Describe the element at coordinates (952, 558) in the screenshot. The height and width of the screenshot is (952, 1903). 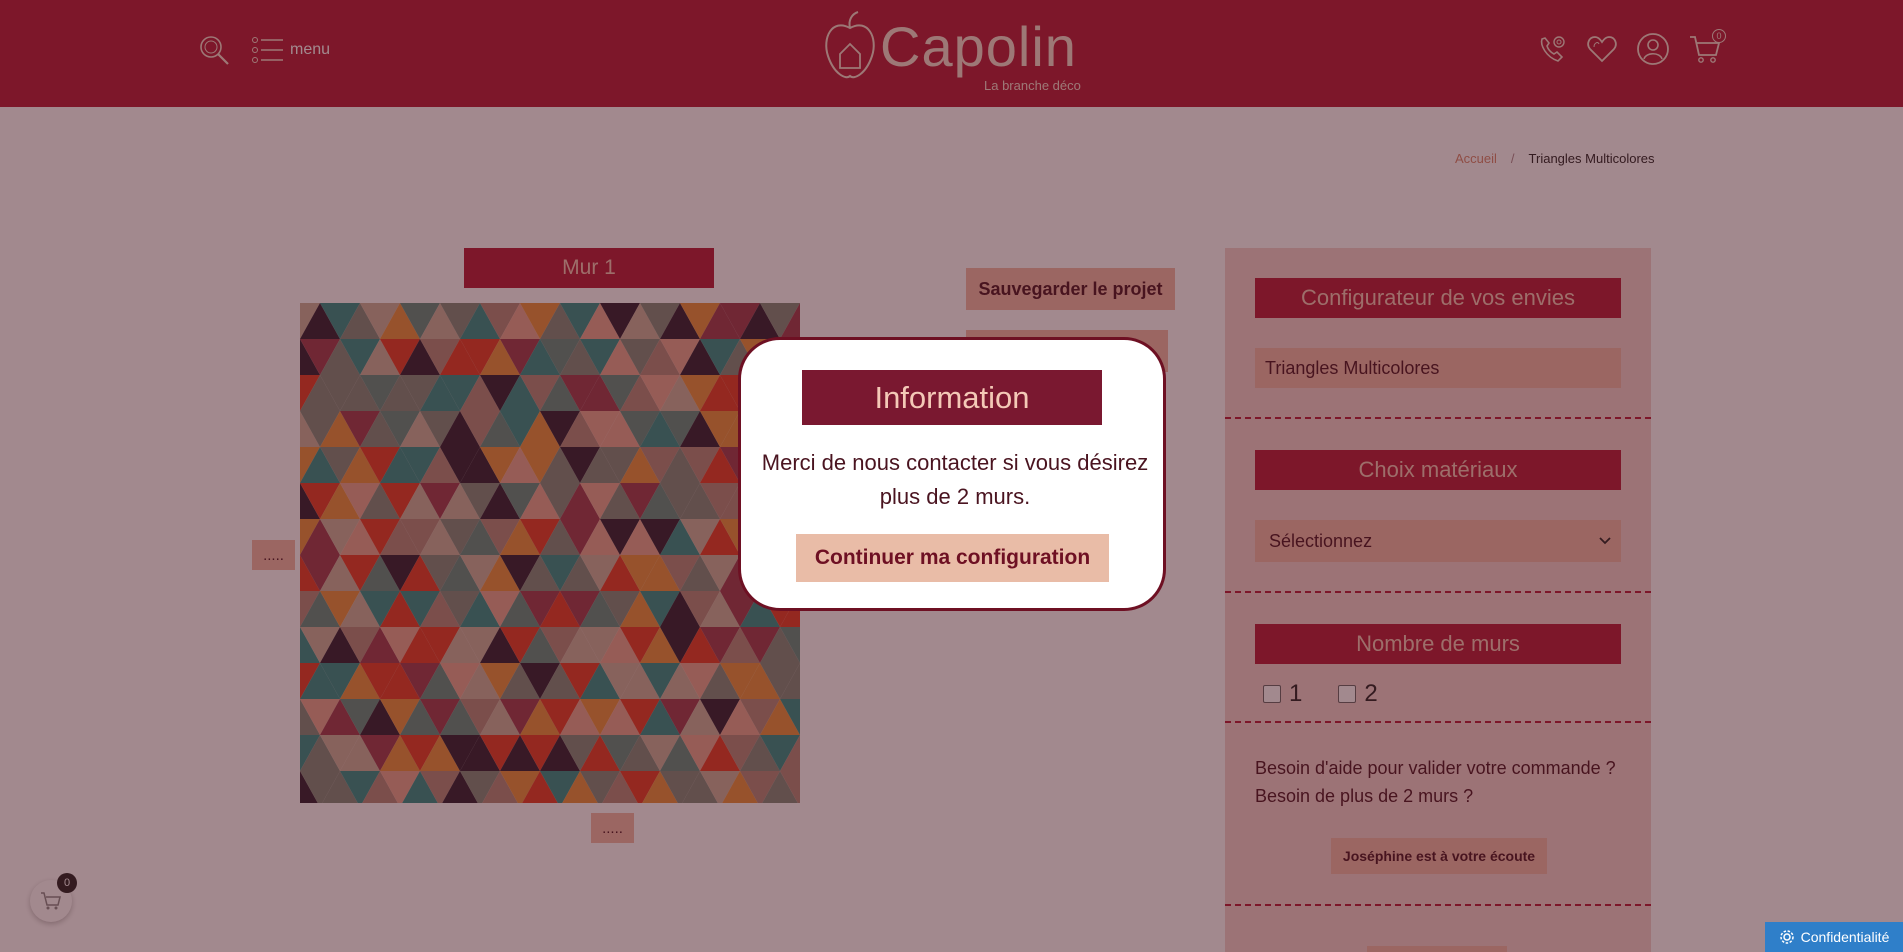
I see `continue-configuration-button: Continuer ma configuration` at that location.